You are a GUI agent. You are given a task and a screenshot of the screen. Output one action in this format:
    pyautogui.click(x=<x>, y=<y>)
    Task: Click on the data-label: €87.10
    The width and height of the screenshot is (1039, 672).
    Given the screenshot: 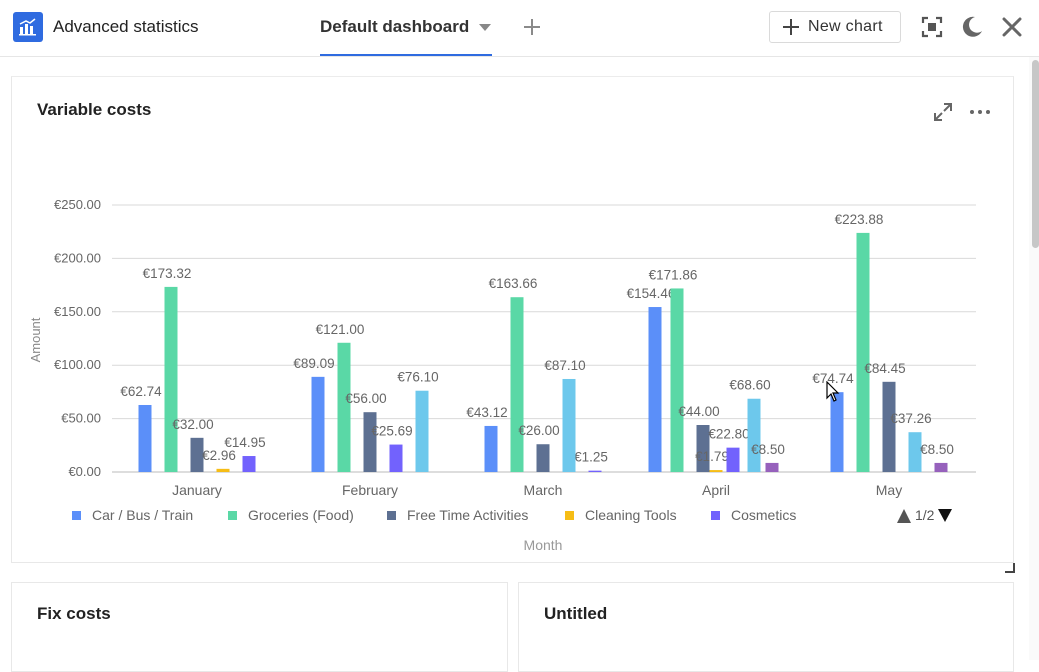 What is the action you would take?
    pyautogui.click(x=564, y=365)
    